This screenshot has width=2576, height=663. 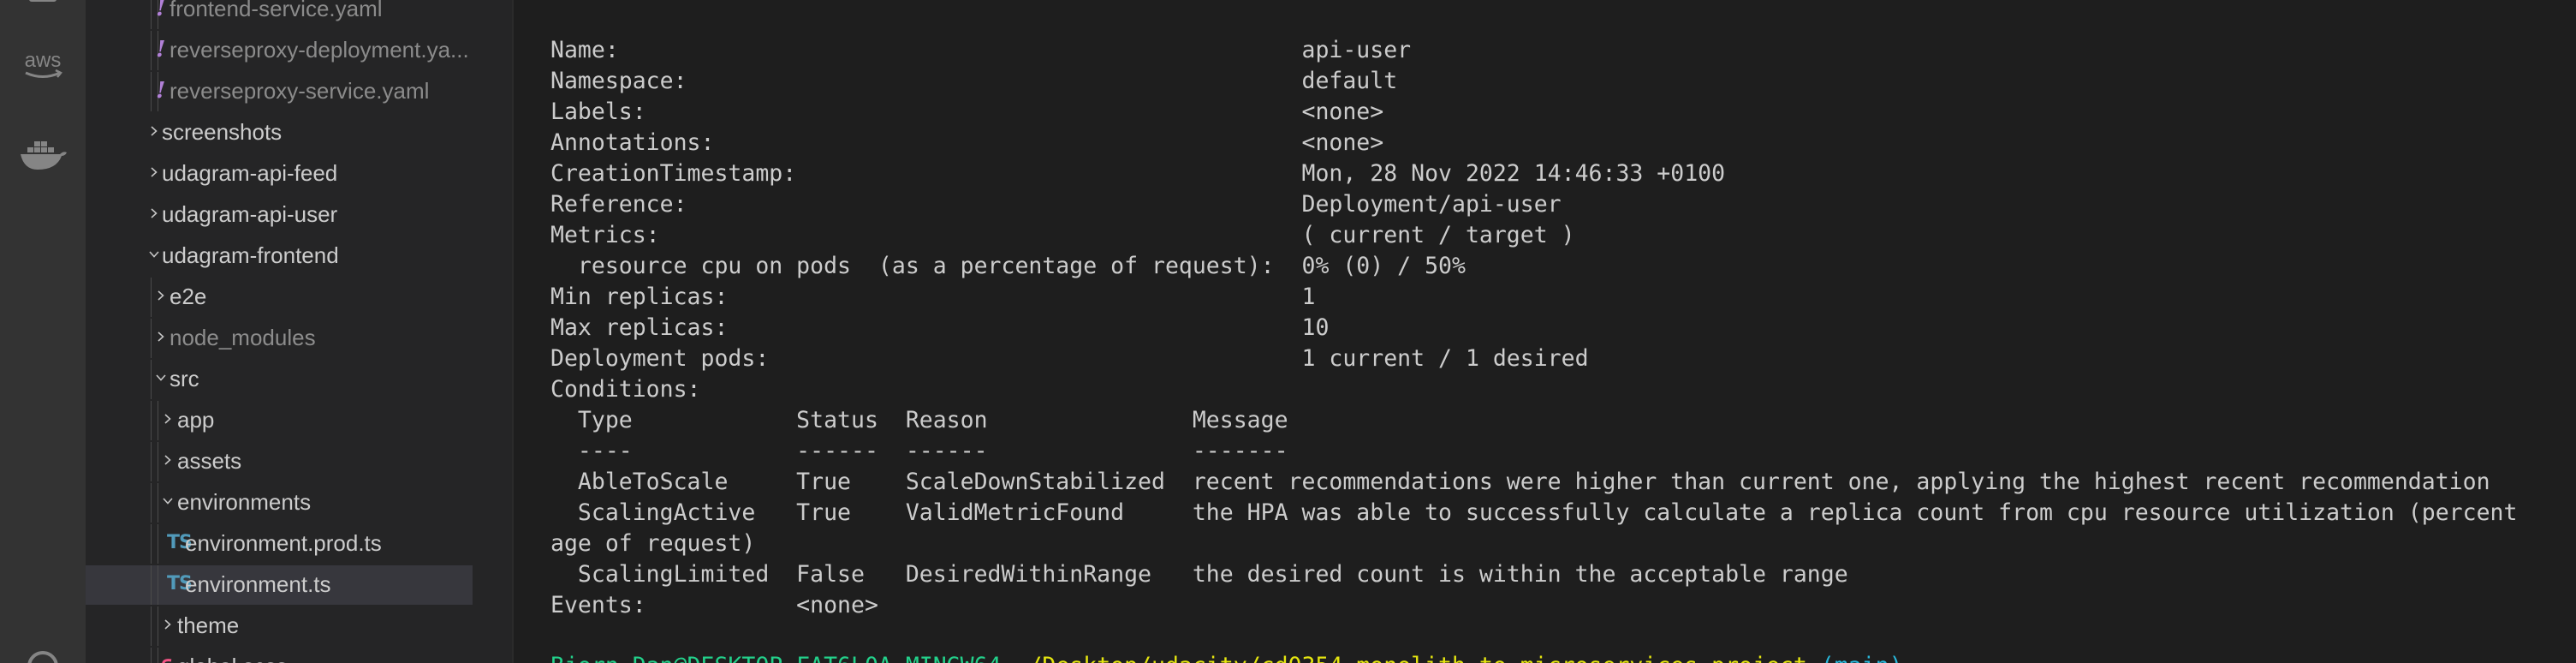 I want to click on explorer-item: app, so click(x=279, y=420).